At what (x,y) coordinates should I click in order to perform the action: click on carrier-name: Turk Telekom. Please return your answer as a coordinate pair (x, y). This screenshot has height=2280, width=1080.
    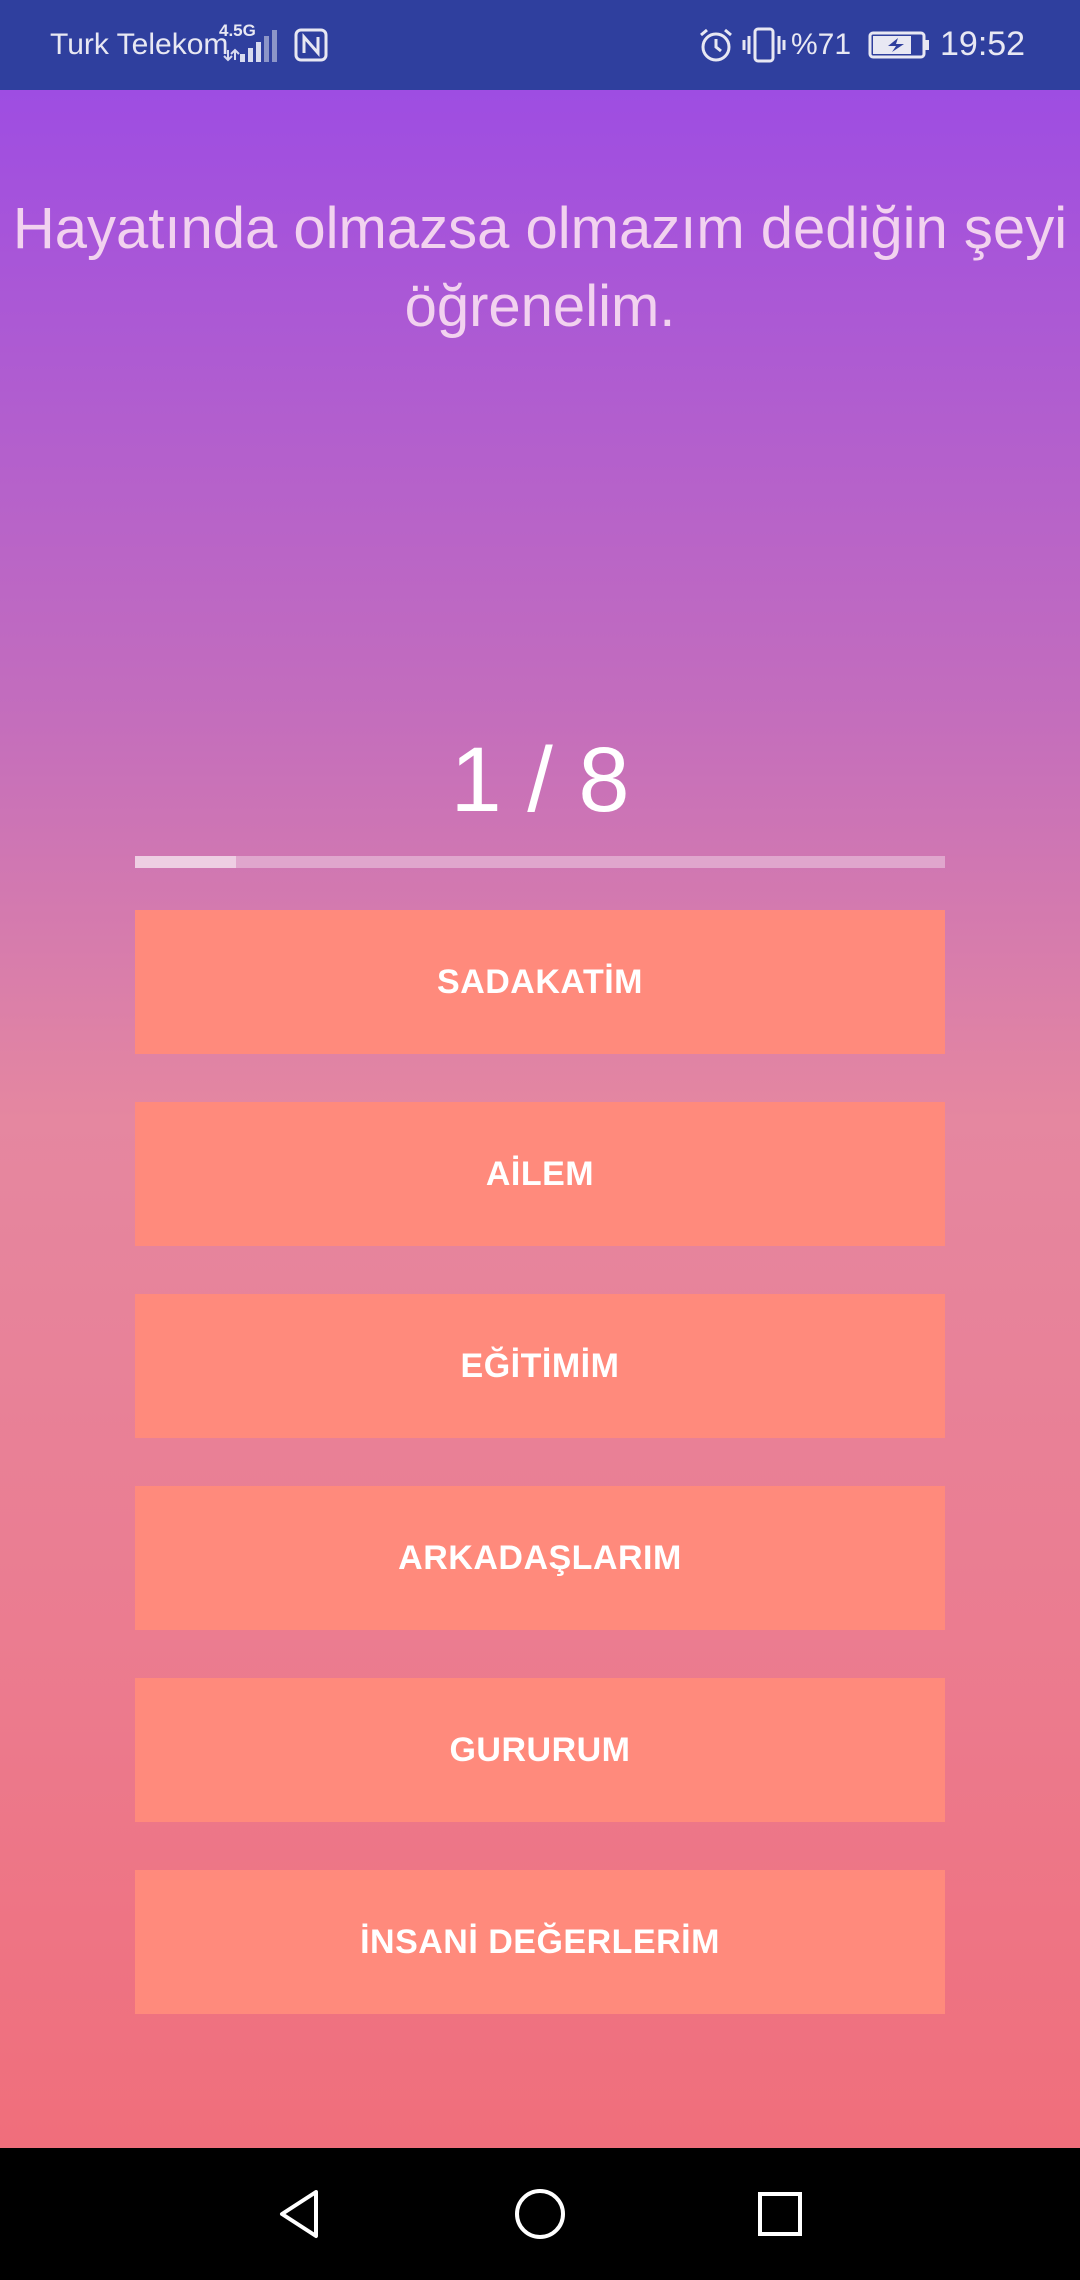
    Looking at the image, I should click on (139, 44).